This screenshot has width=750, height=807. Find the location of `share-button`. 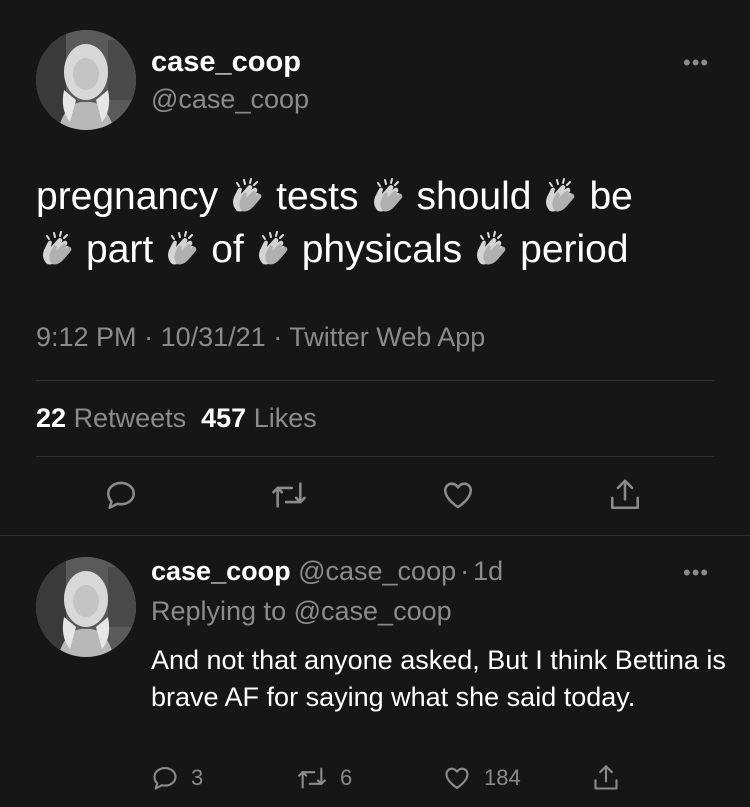

share-button is located at coordinates (625, 495).